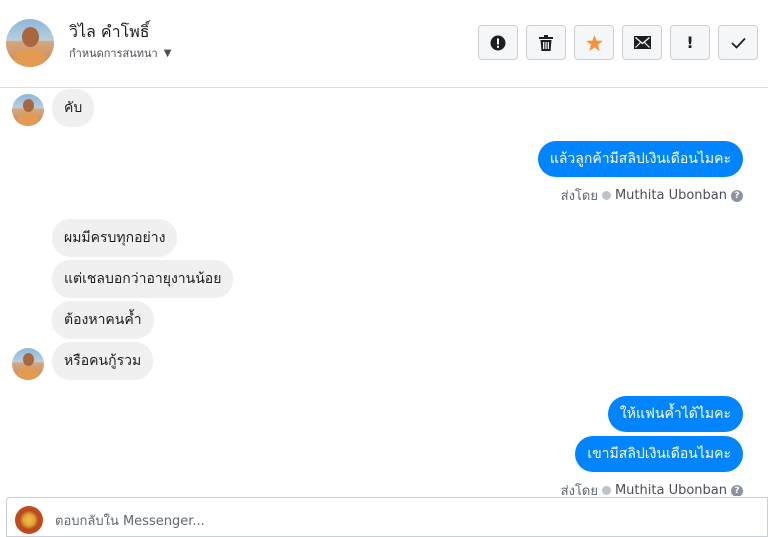 The height and width of the screenshot is (537, 768). What do you see at coordinates (675, 414) in the screenshot?
I see `outgoing-message: ให้แฟนค้ำได้ไมคะ` at bounding box center [675, 414].